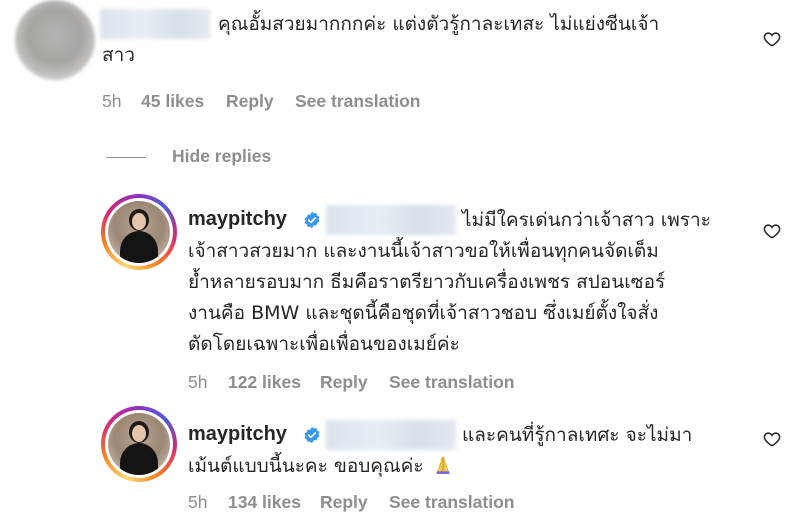  I want to click on comment-meta: 5h 45 likes Reply See translation, so click(302, 102).